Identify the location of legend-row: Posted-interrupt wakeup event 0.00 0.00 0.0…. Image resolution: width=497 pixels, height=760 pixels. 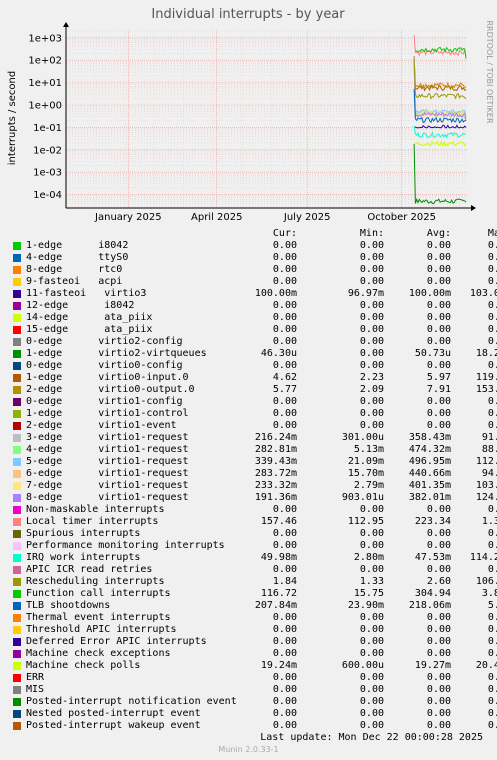
(255, 726).